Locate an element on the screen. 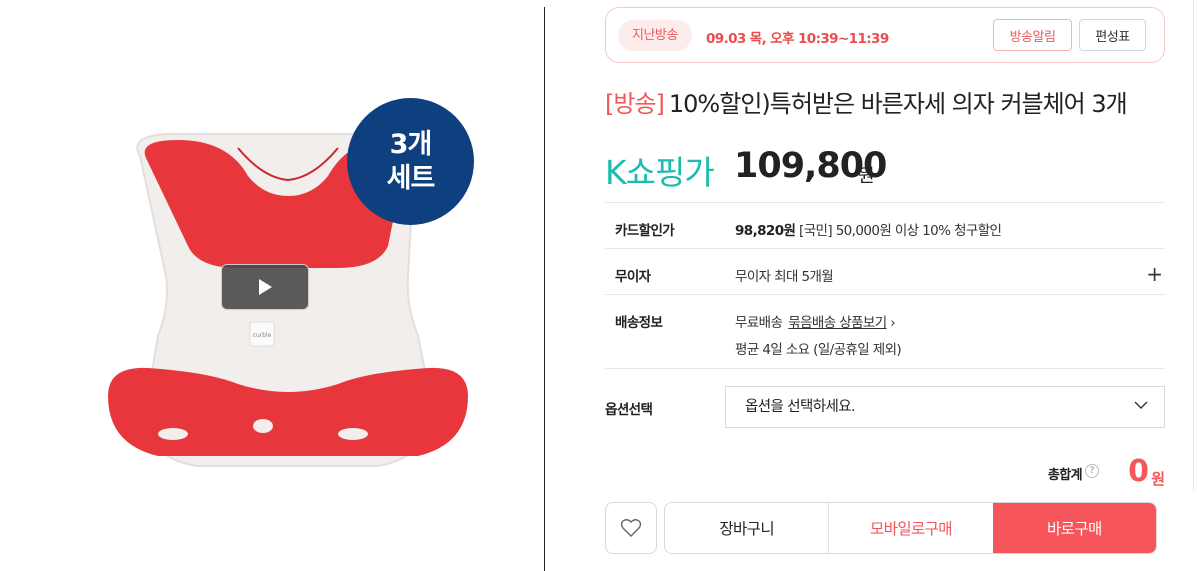 This screenshot has width=1197, height=571. price-unit: 원 is located at coordinates (866, 176).